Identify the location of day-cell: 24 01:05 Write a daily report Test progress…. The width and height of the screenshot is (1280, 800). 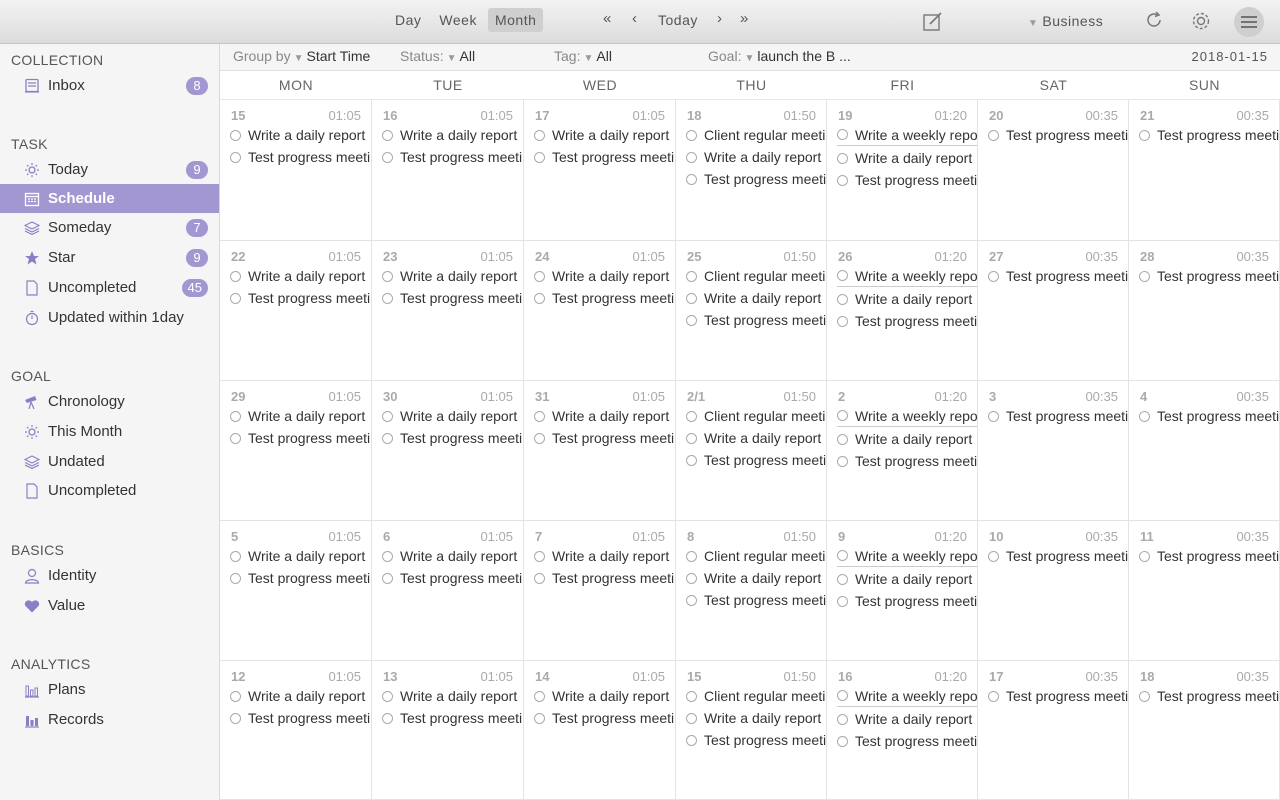
(600, 311).